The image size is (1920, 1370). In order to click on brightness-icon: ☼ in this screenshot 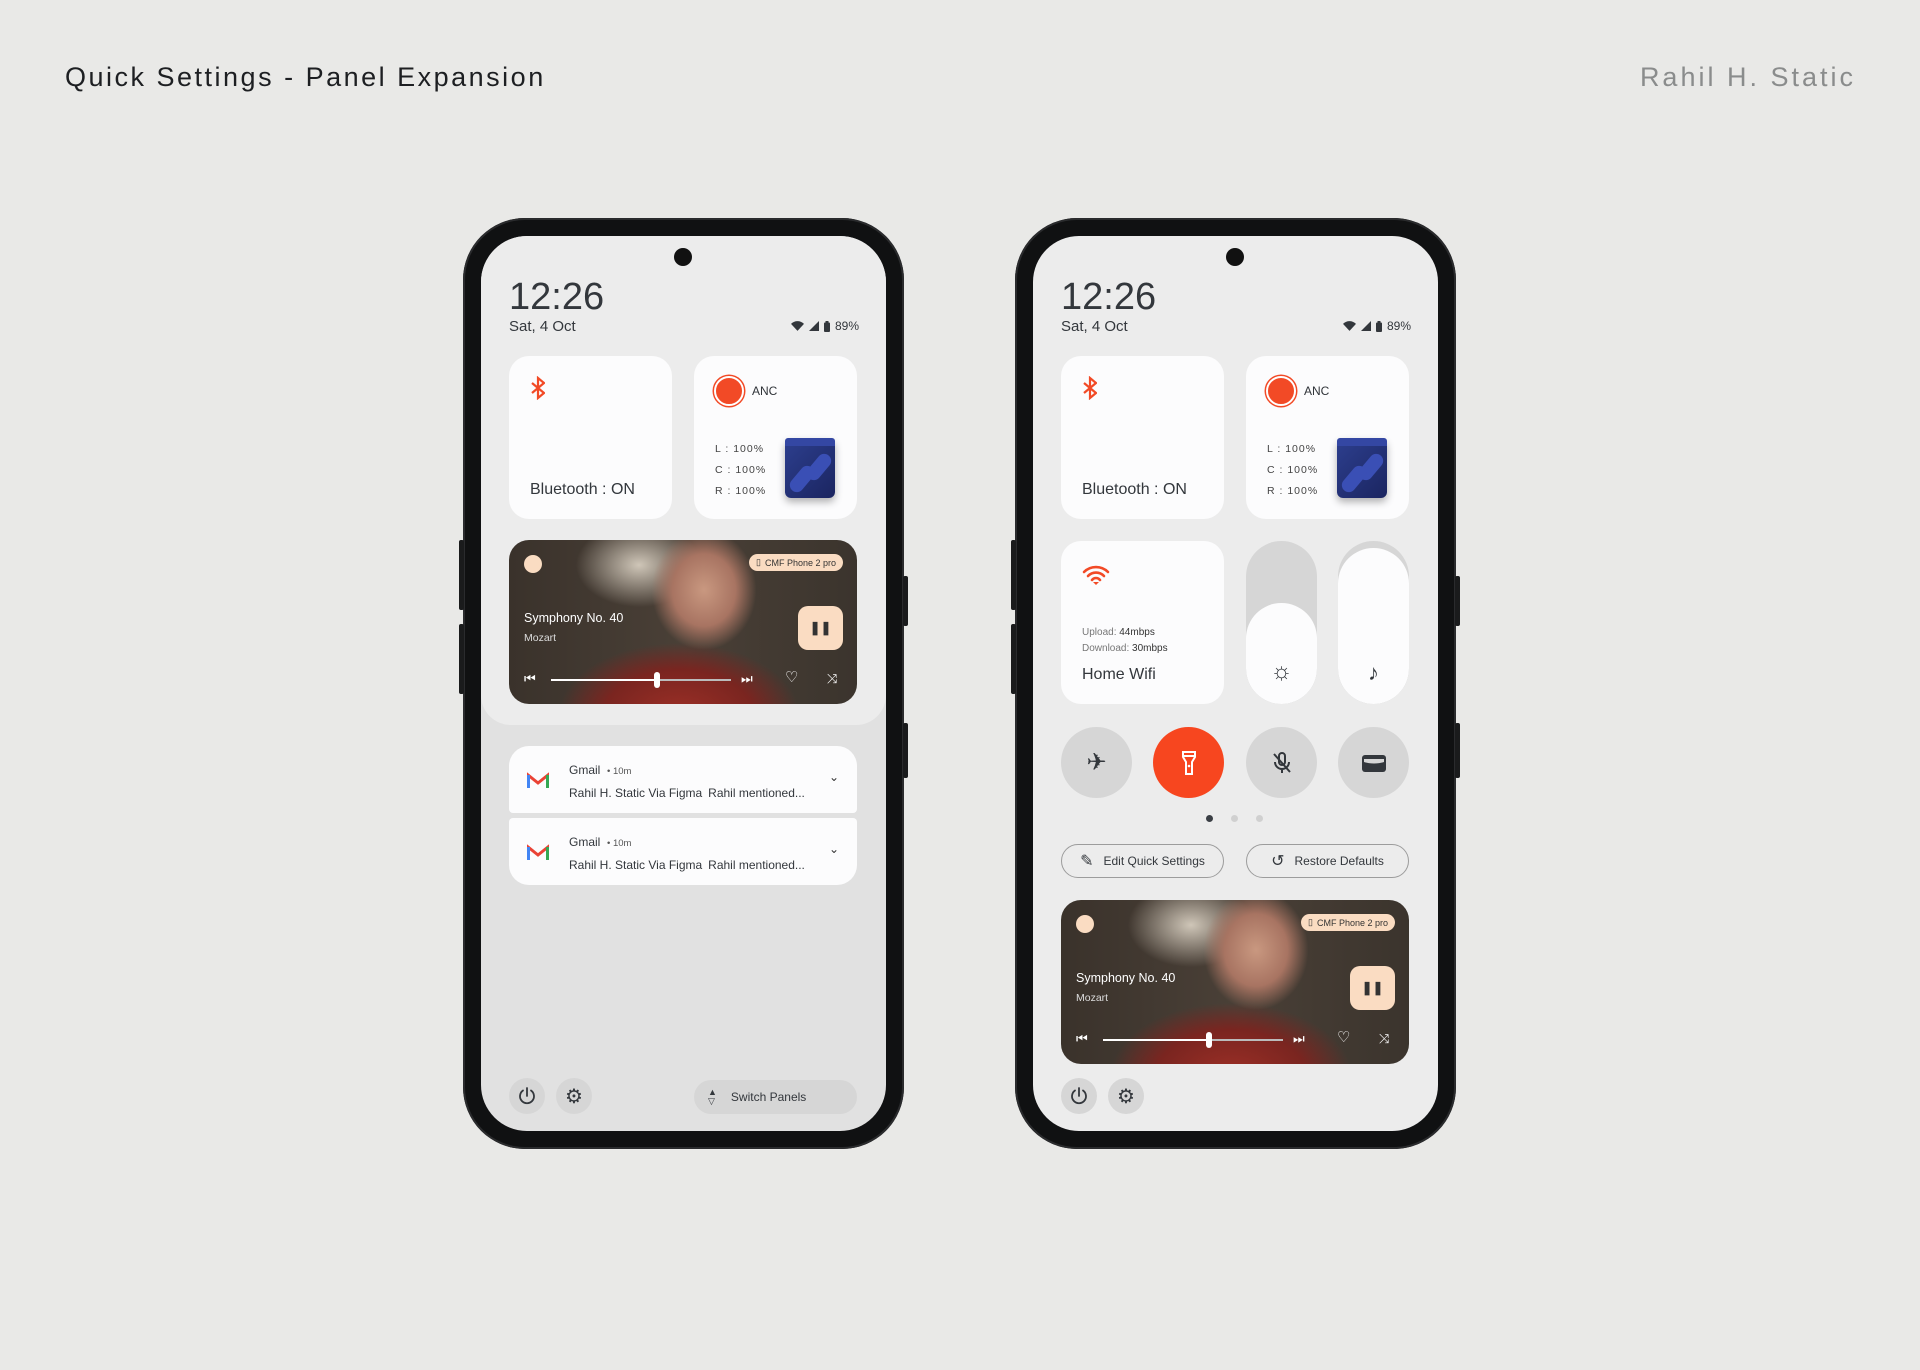, I will do `click(1281, 671)`.